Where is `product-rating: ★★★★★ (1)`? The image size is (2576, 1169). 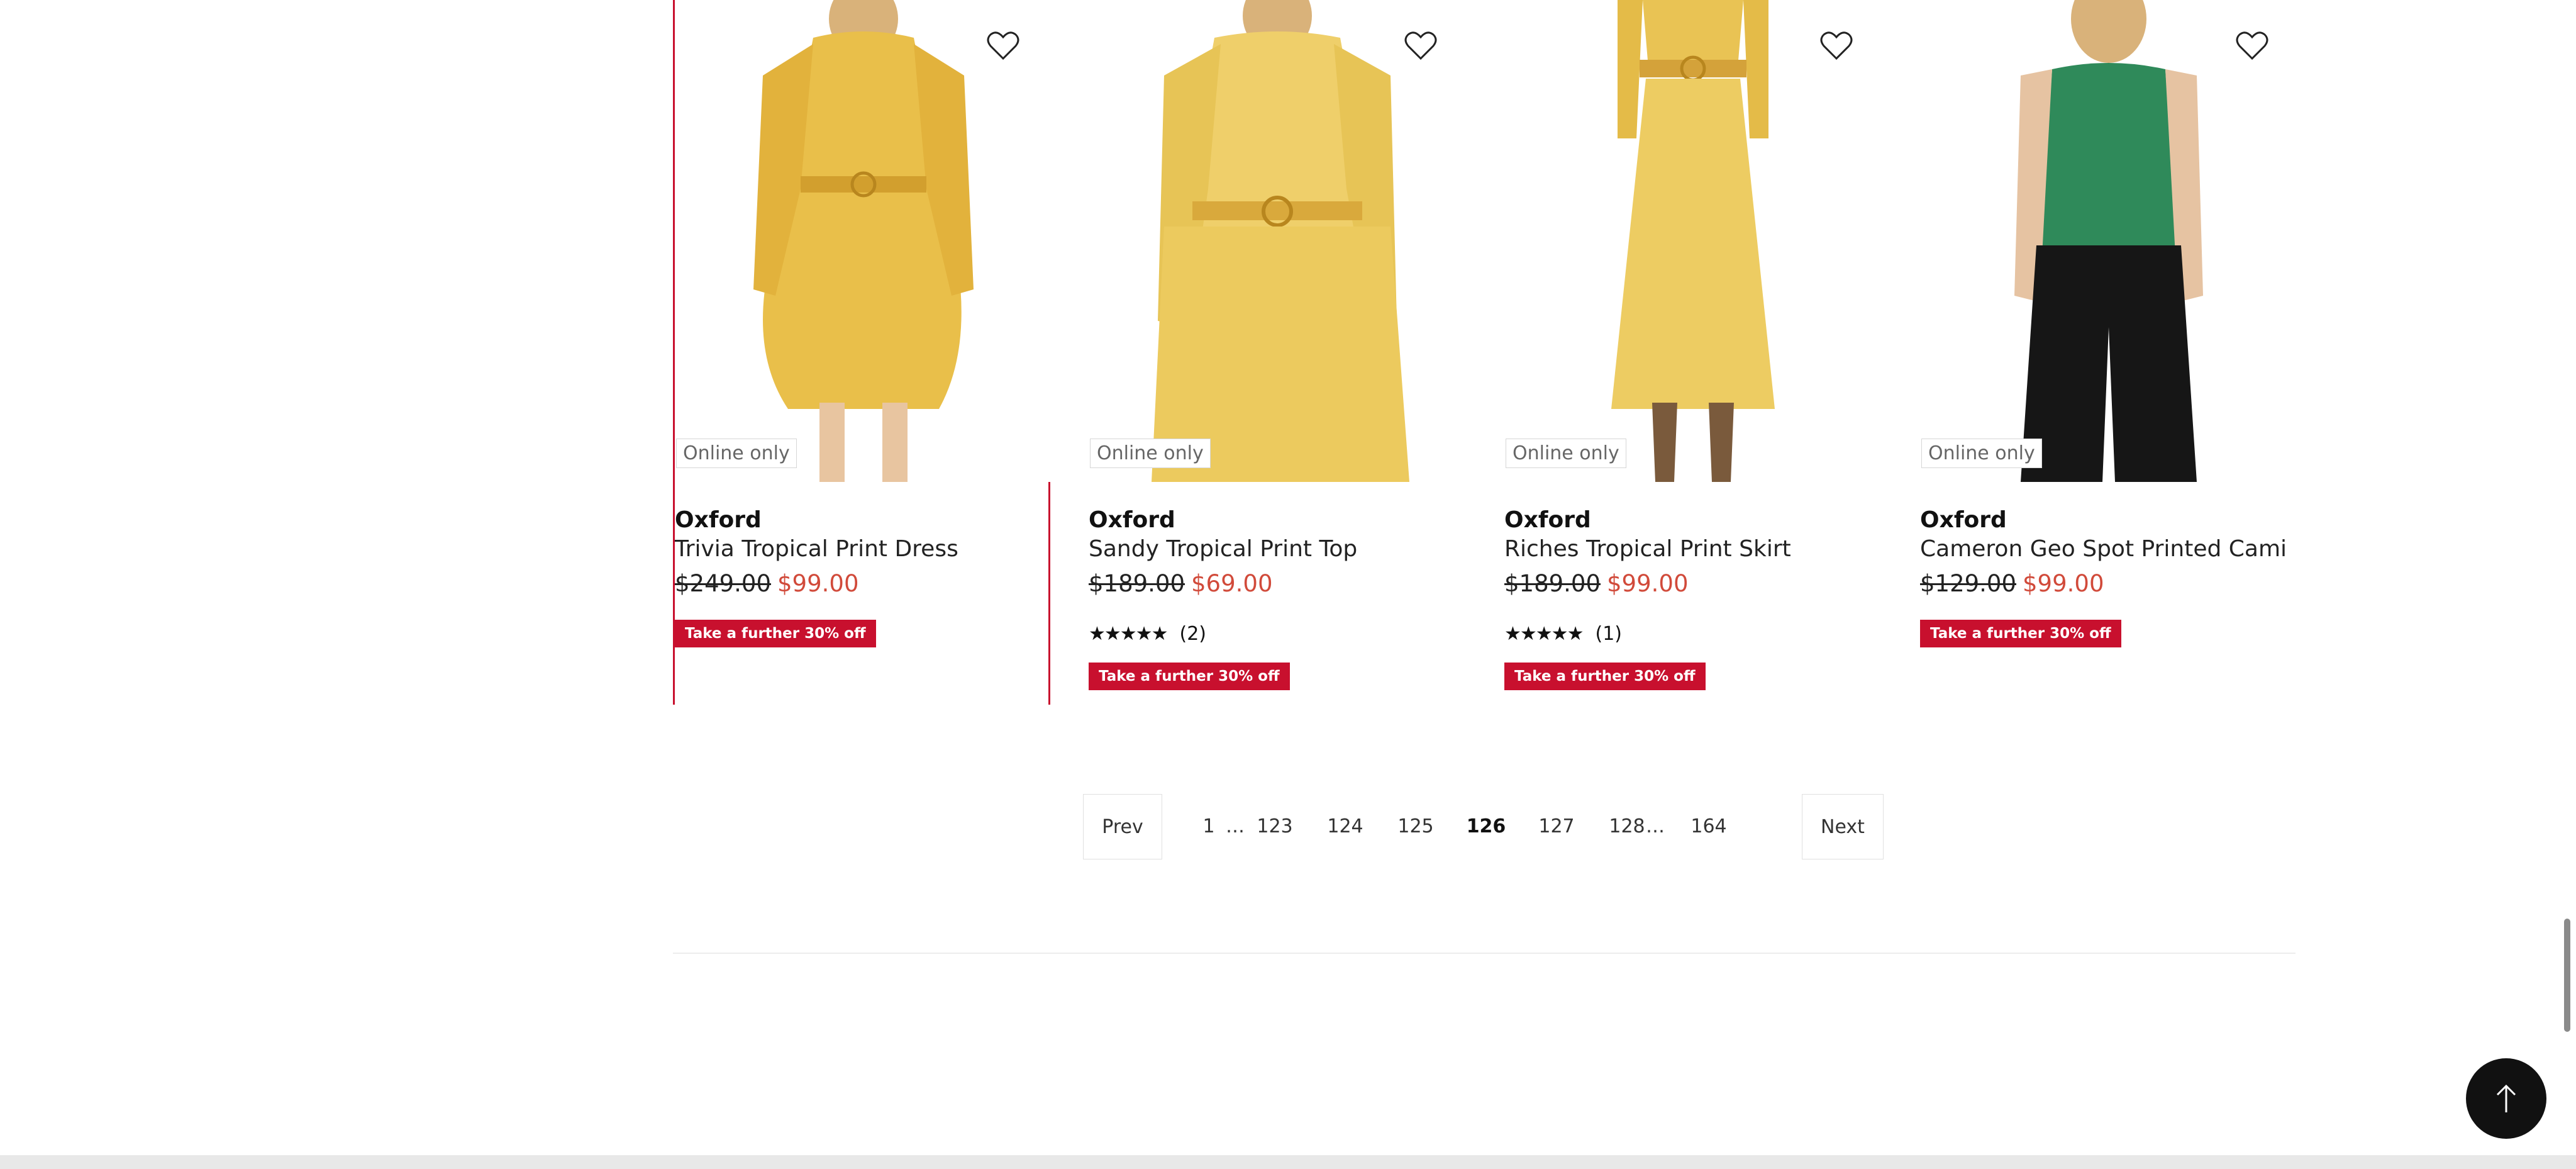 product-rating: ★★★★★ (1) is located at coordinates (1563, 634).